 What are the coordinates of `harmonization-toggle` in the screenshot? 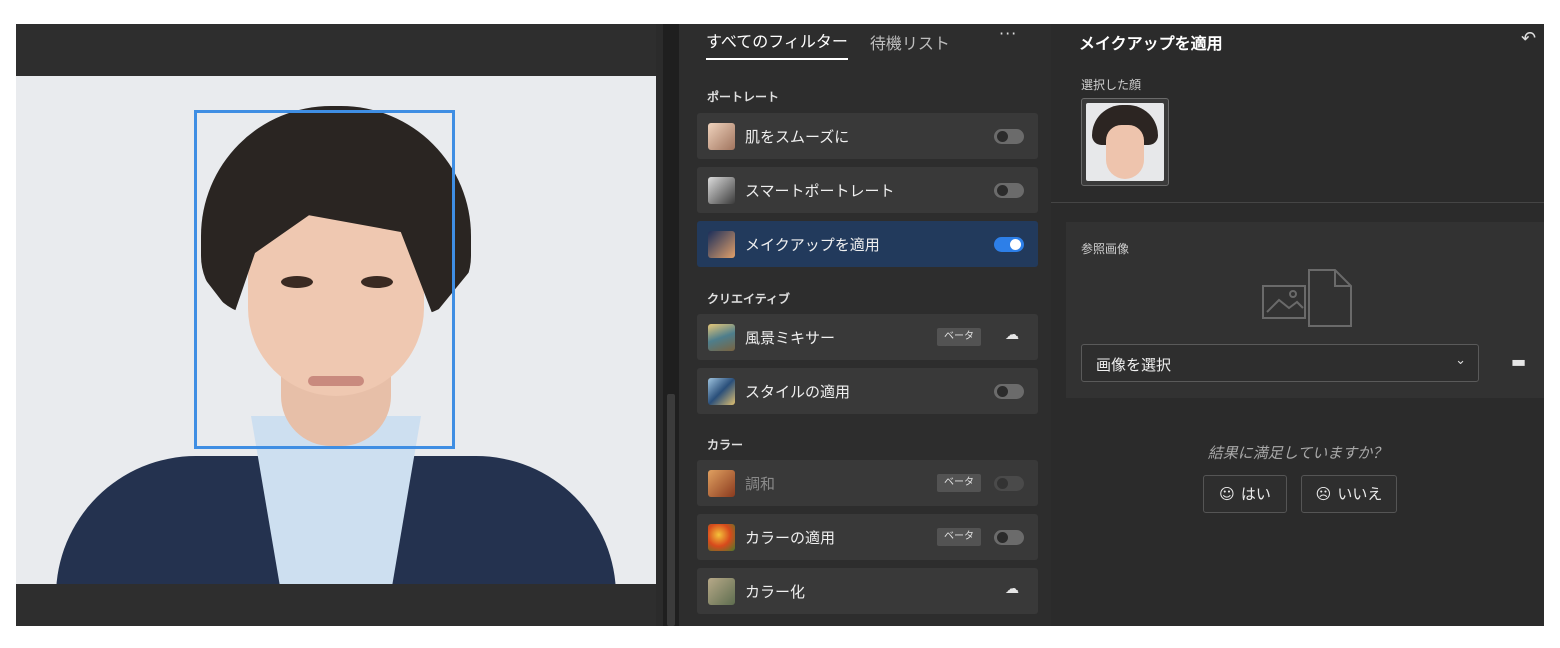 It's located at (1009, 483).